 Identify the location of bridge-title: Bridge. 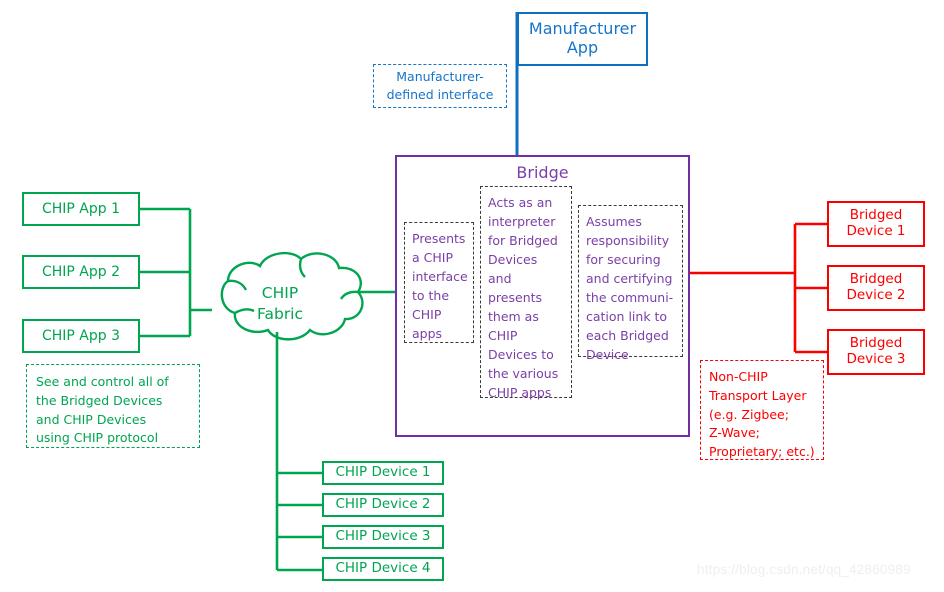
(542, 172).